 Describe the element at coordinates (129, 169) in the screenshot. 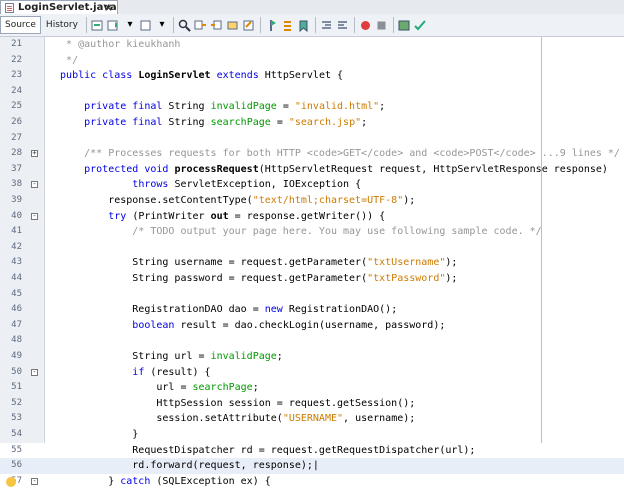

I see `code-token: protected void` at that location.